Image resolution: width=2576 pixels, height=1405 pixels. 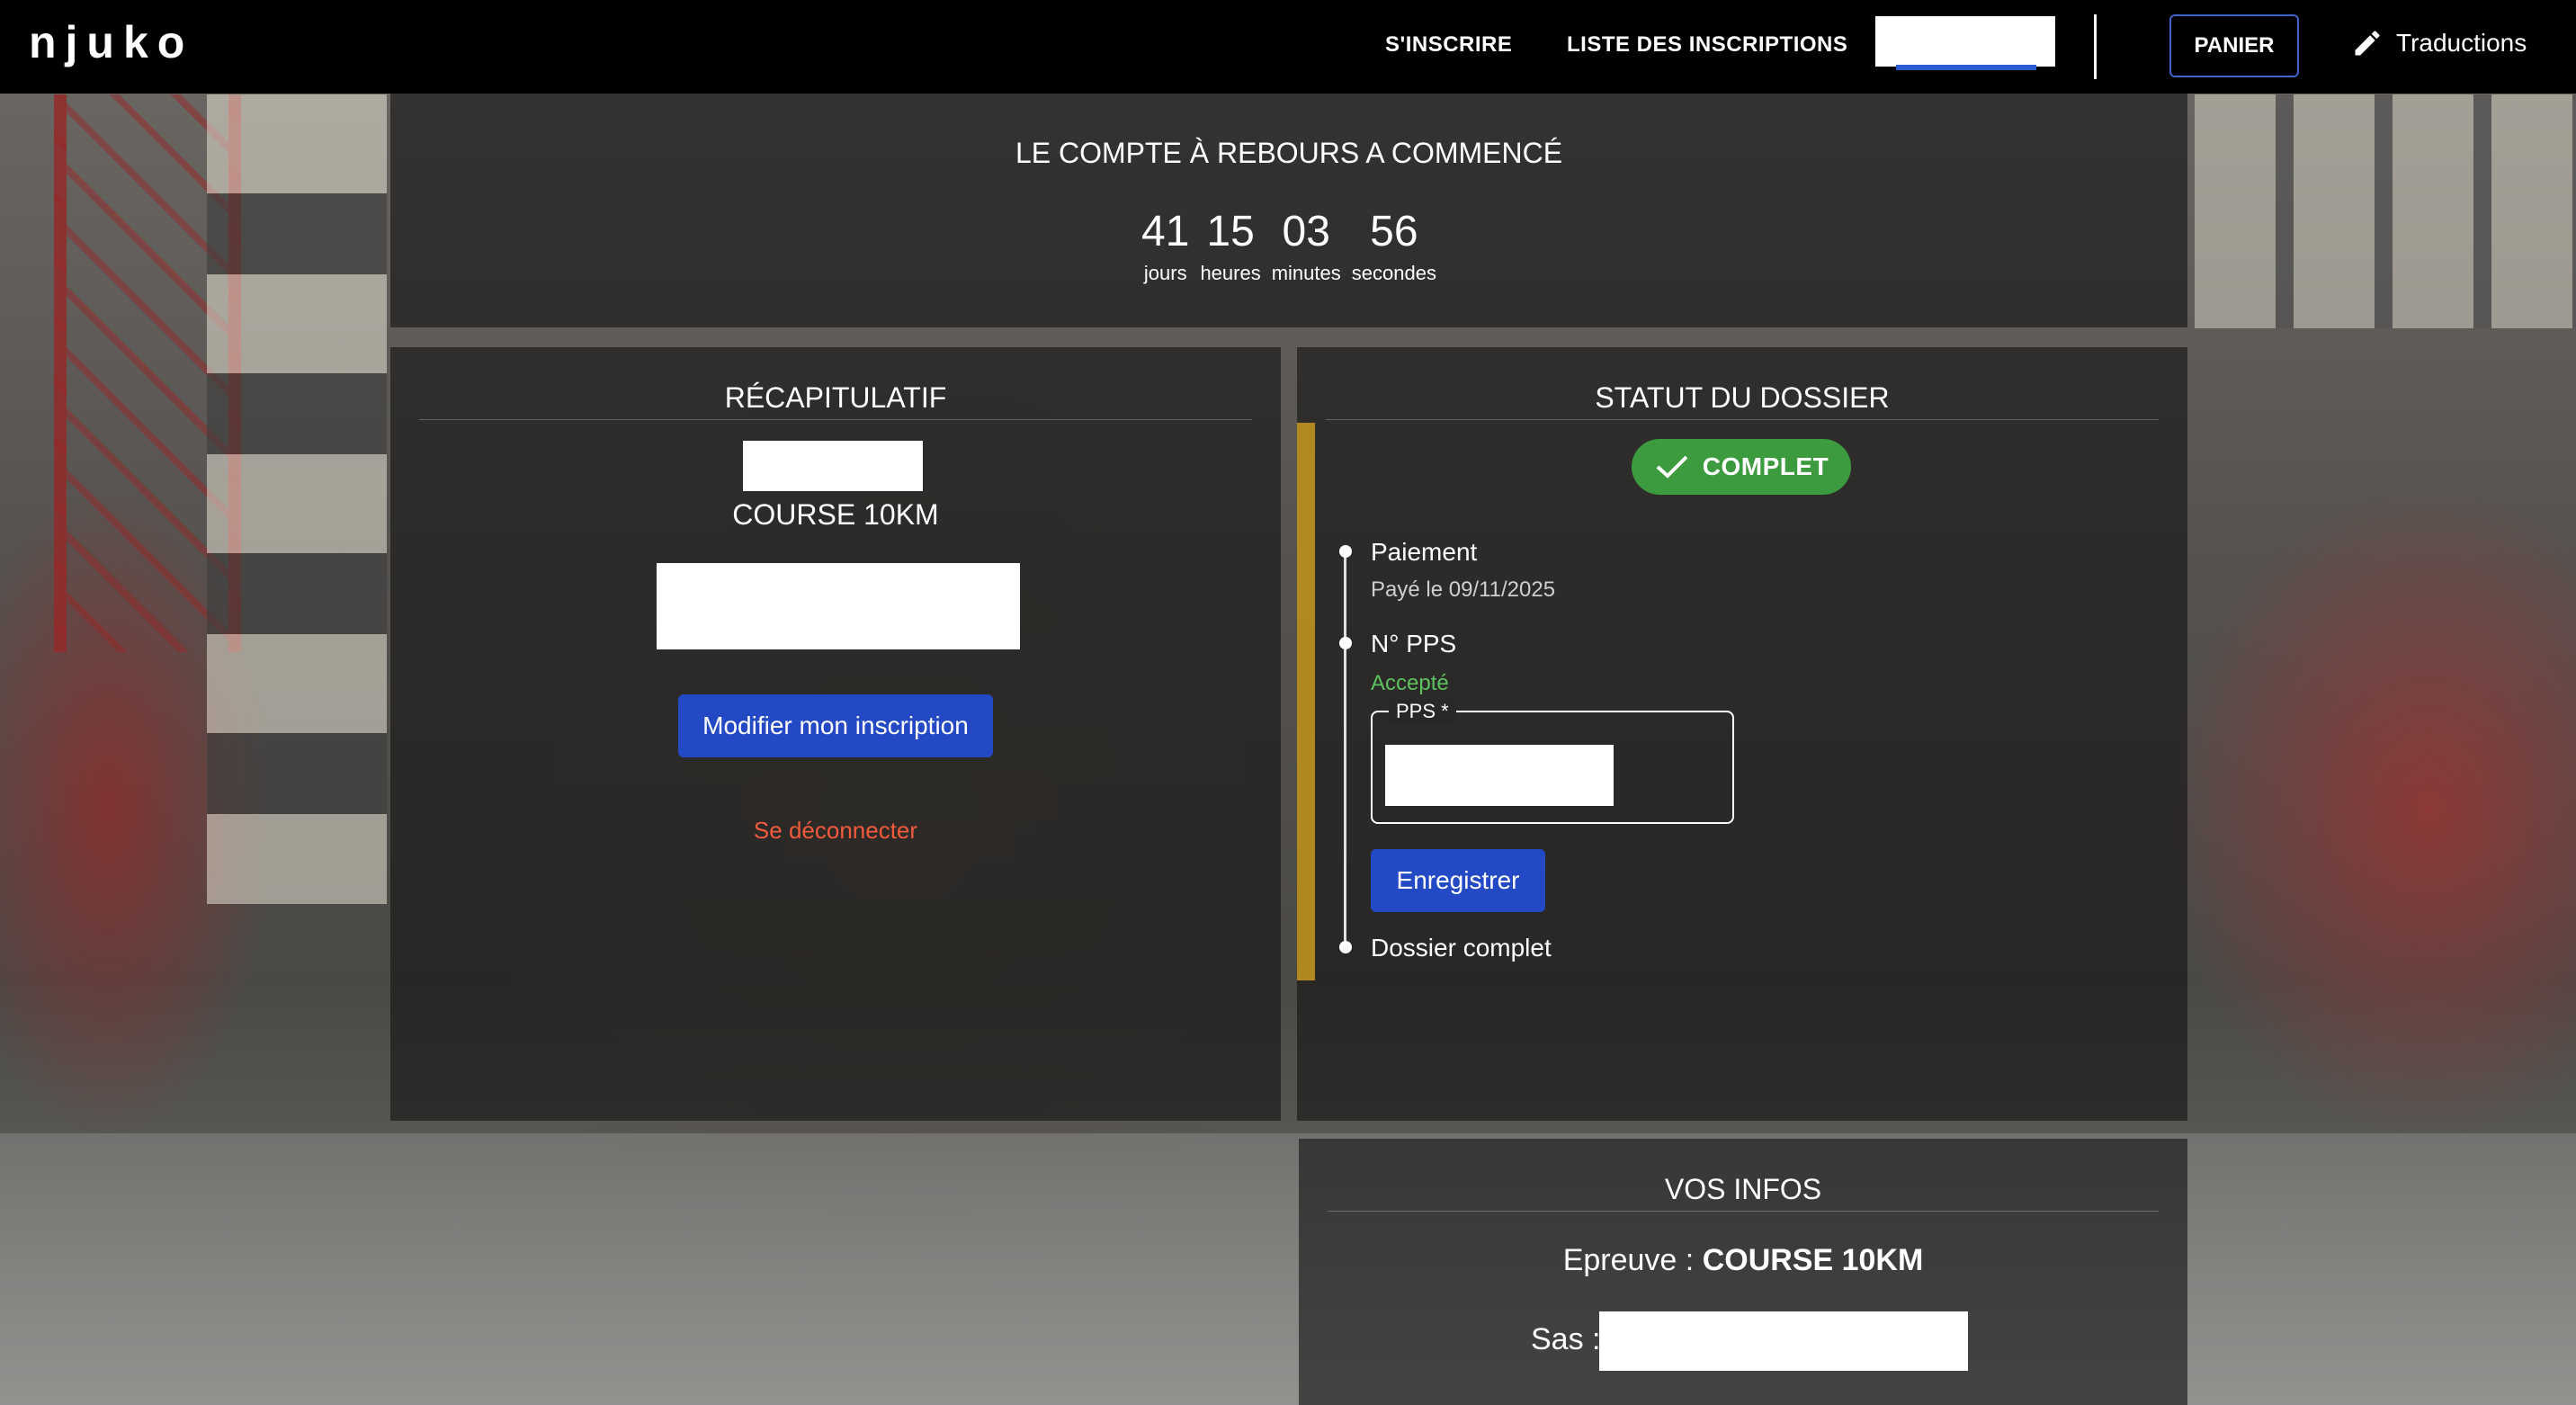 What do you see at coordinates (1306, 273) in the screenshot?
I see `countdown-label: minutes` at bounding box center [1306, 273].